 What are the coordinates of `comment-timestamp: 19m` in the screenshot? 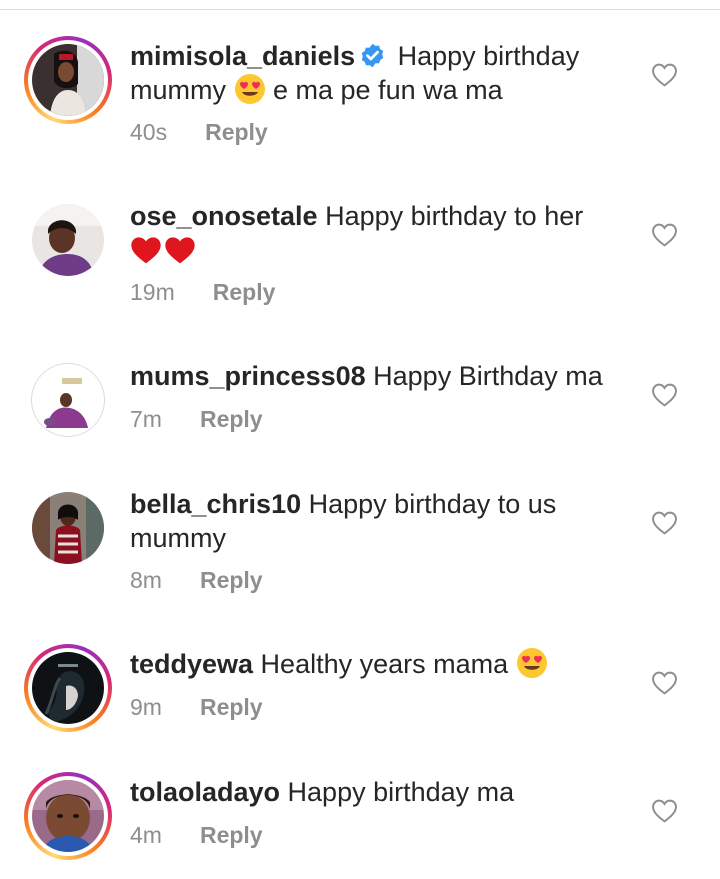 It's located at (152, 292).